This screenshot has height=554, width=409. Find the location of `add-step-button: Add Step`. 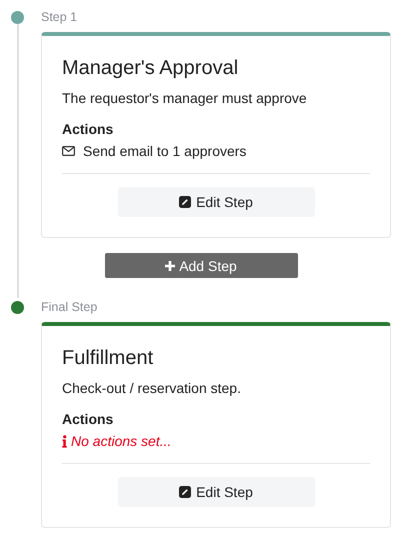

add-step-button: Add Step is located at coordinates (201, 265).